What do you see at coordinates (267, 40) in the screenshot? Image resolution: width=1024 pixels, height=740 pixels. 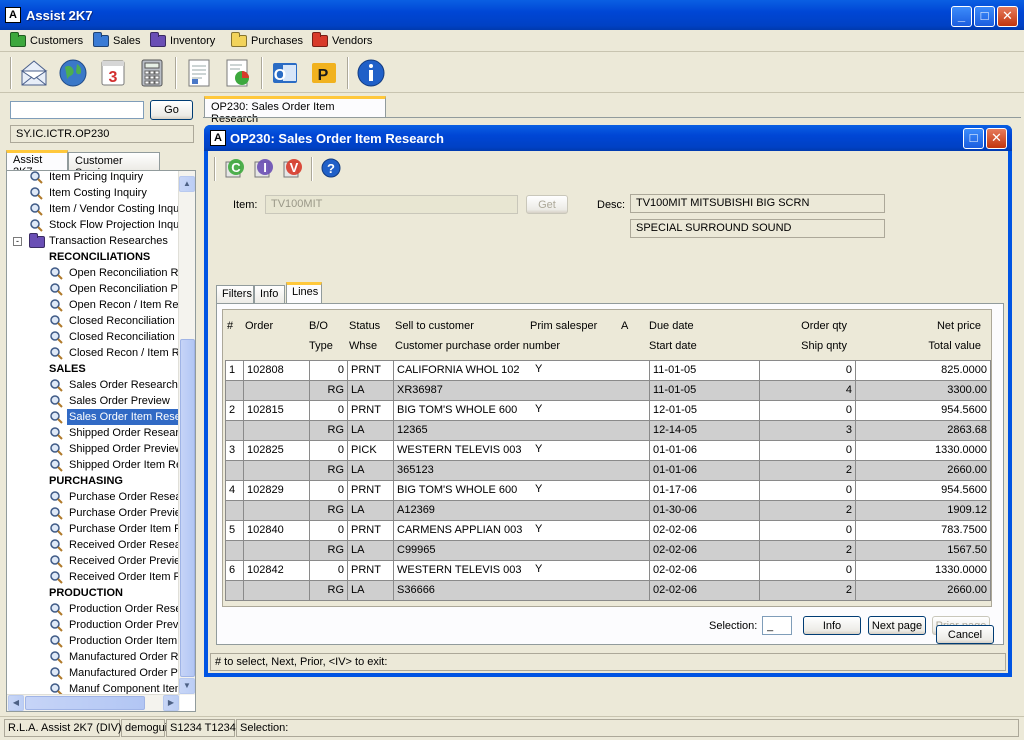 I see `menu-purchases: Purchases` at bounding box center [267, 40].